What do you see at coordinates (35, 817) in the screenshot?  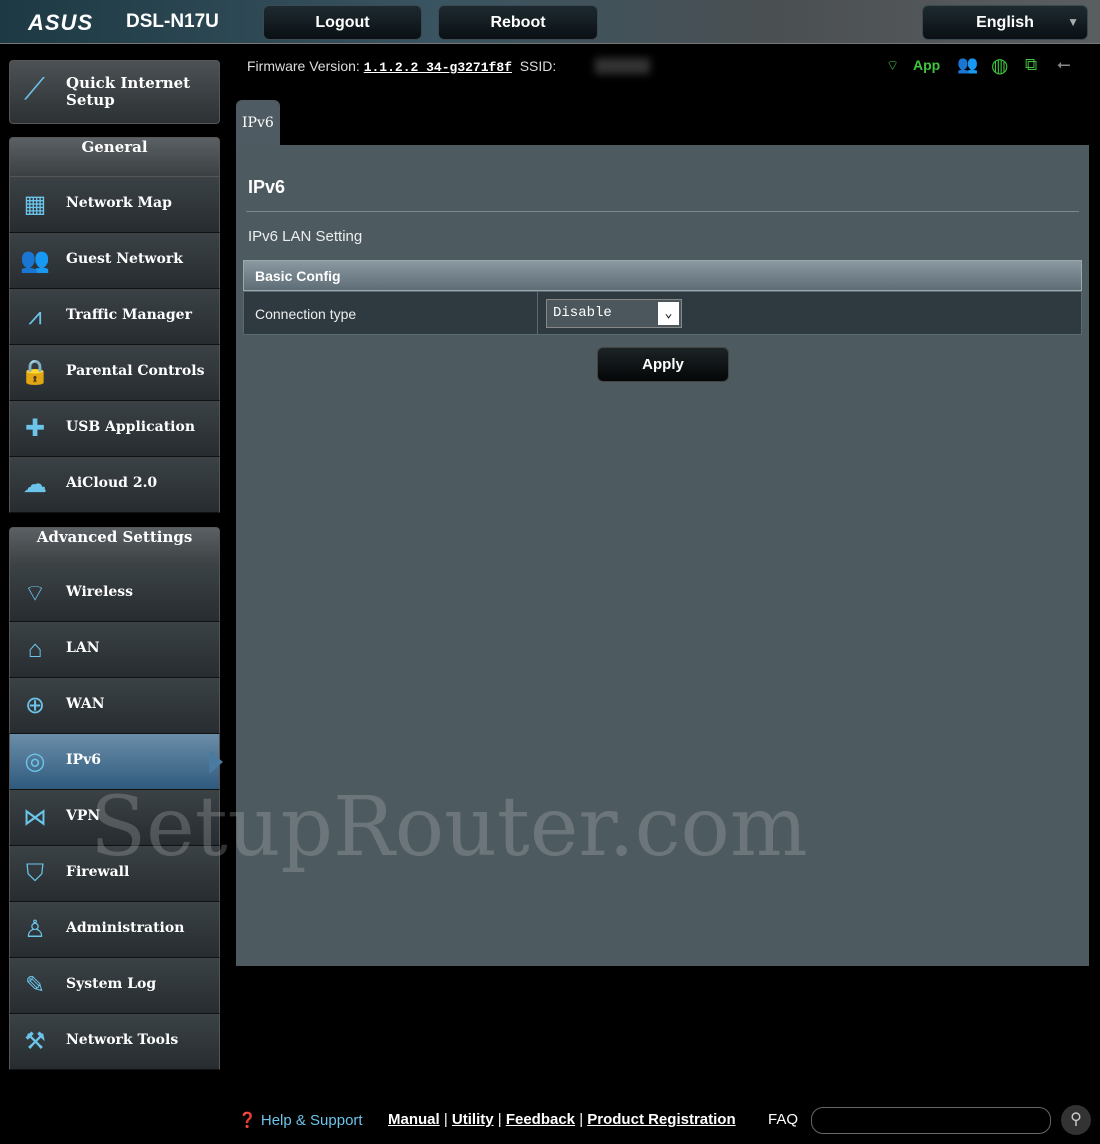 I see `vpn-icon: ⋈` at bounding box center [35, 817].